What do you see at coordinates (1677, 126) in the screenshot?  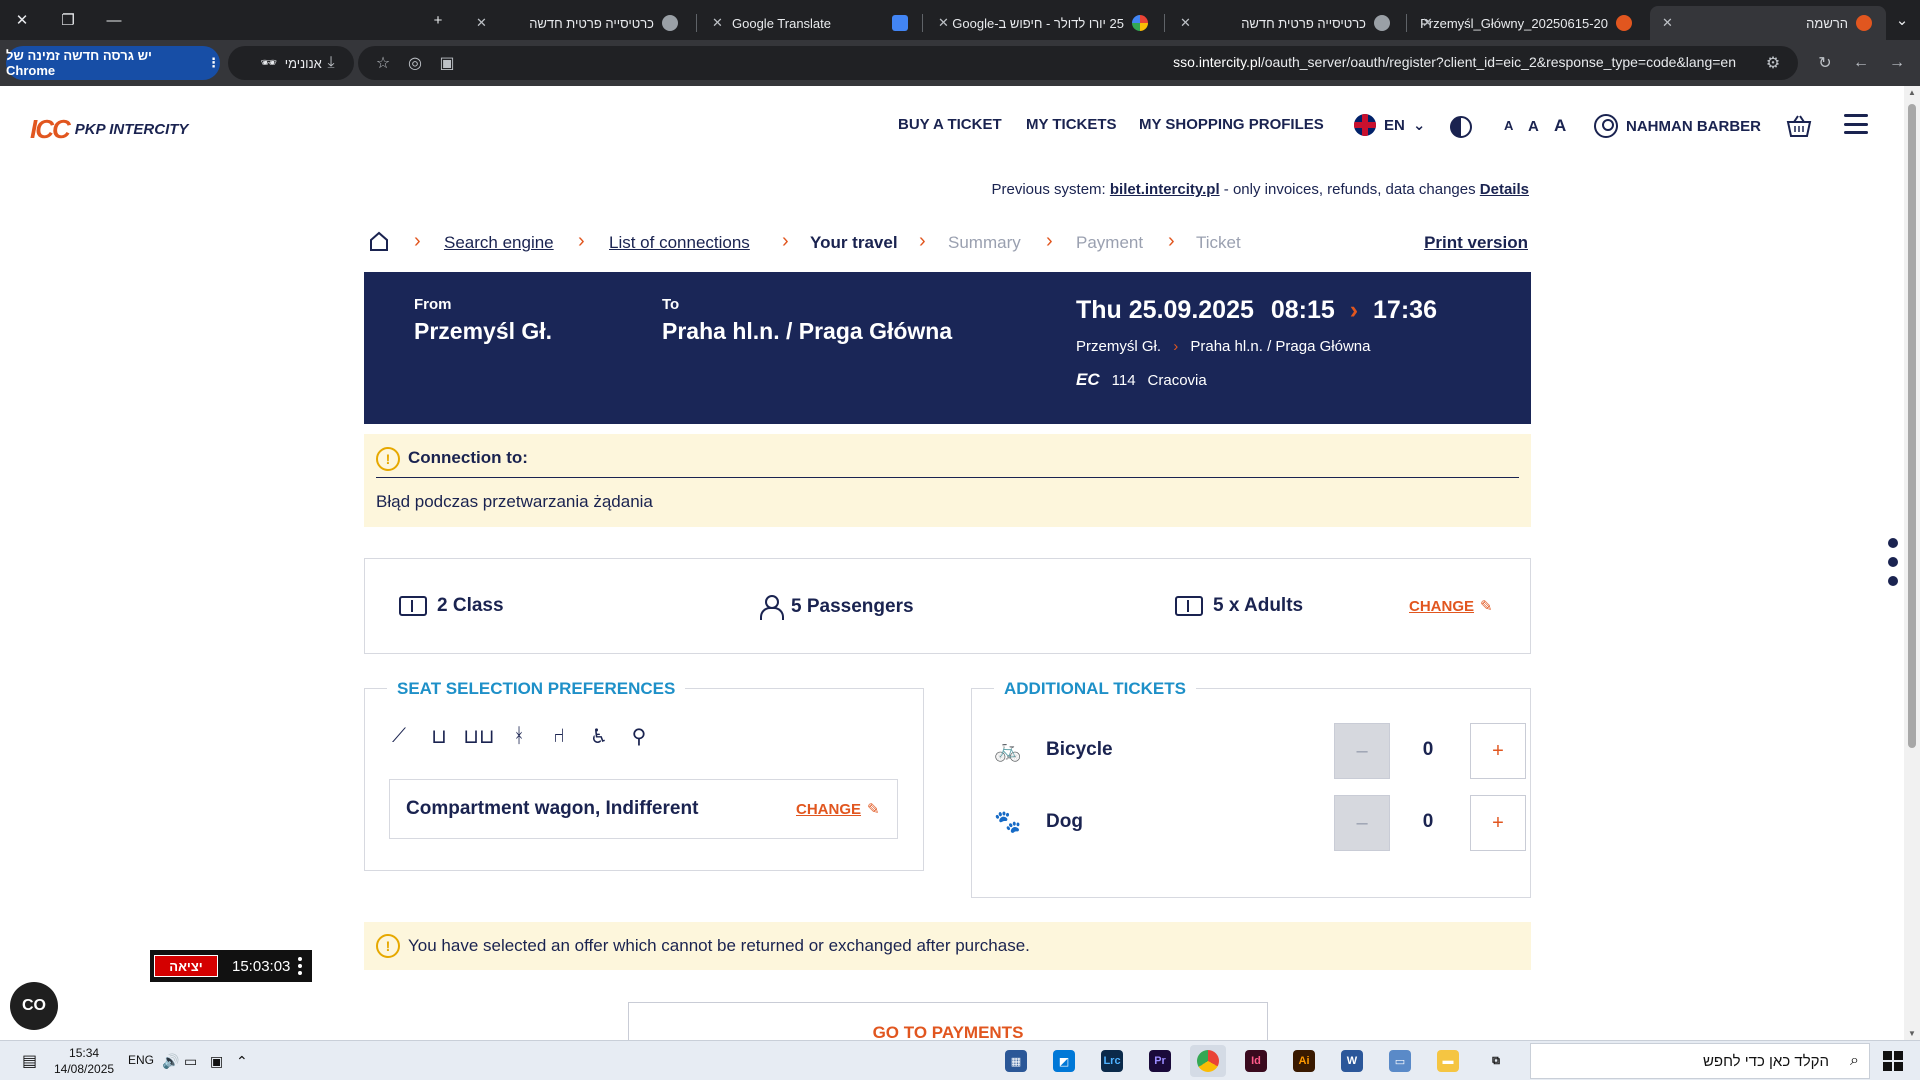 I see `user-account-button: NAHMAN BARBER` at bounding box center [1677, 126].